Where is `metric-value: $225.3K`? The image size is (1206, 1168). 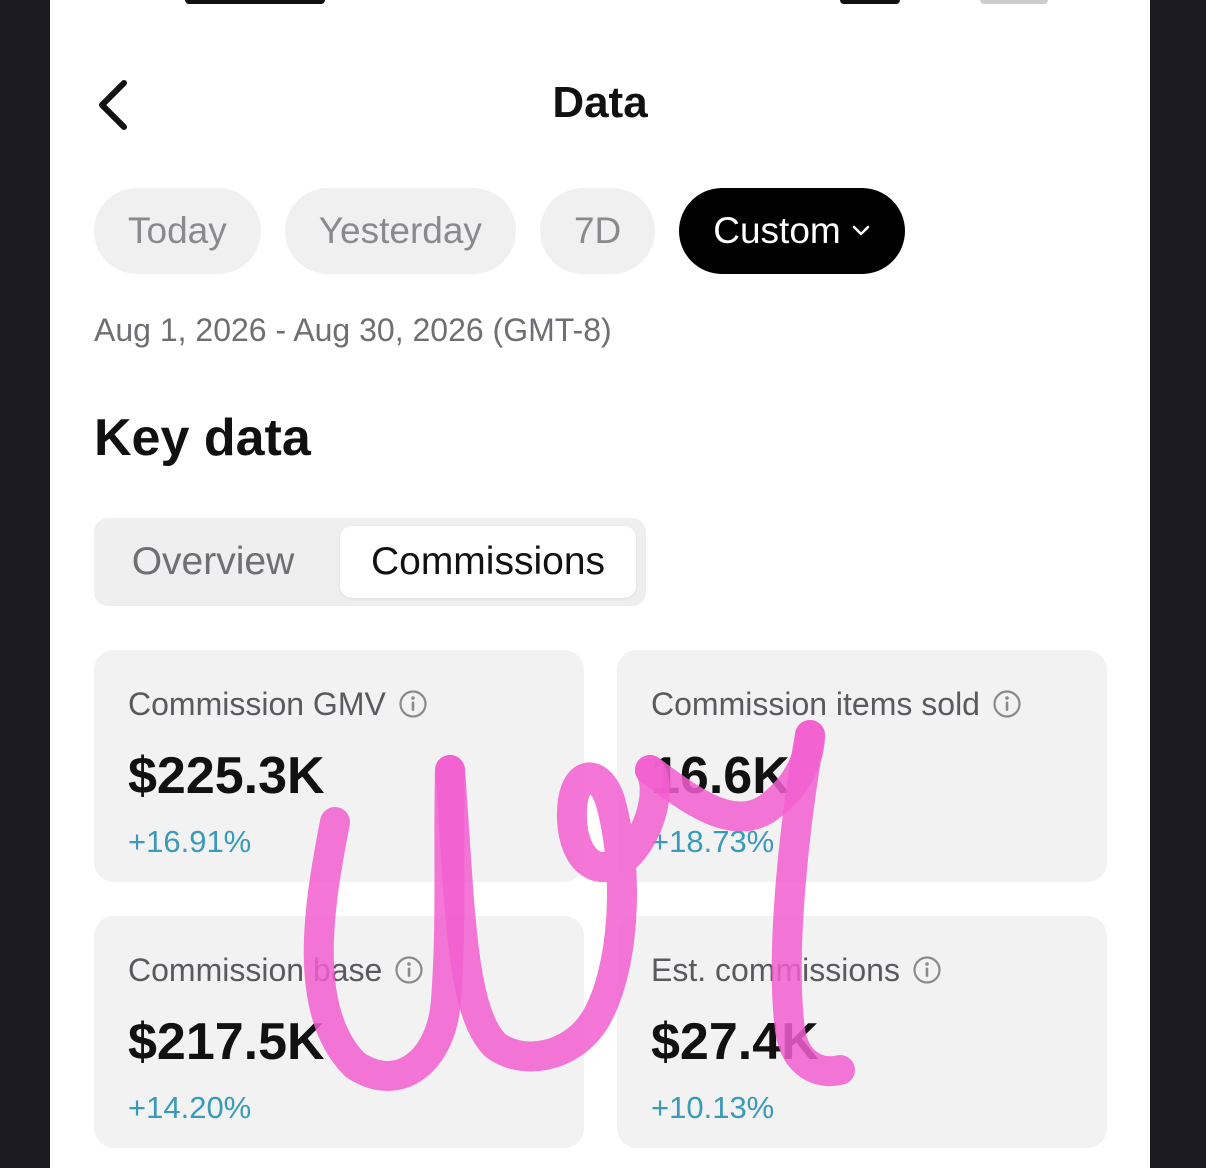 metric-value: $225.3K is located at coordinates (226, 776).